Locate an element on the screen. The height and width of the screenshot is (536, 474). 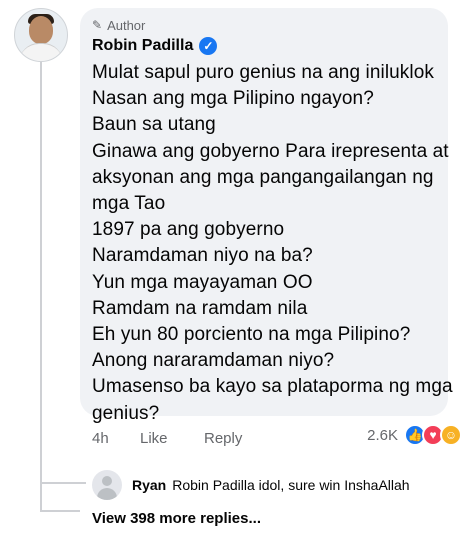
avatar-head is located at coordinates (107, 481).